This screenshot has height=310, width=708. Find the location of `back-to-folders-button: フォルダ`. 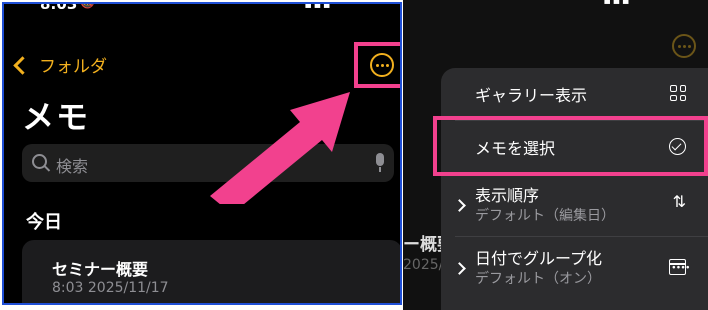

back-to-folders-button: フォルダ is located at coordinates (60, 64).